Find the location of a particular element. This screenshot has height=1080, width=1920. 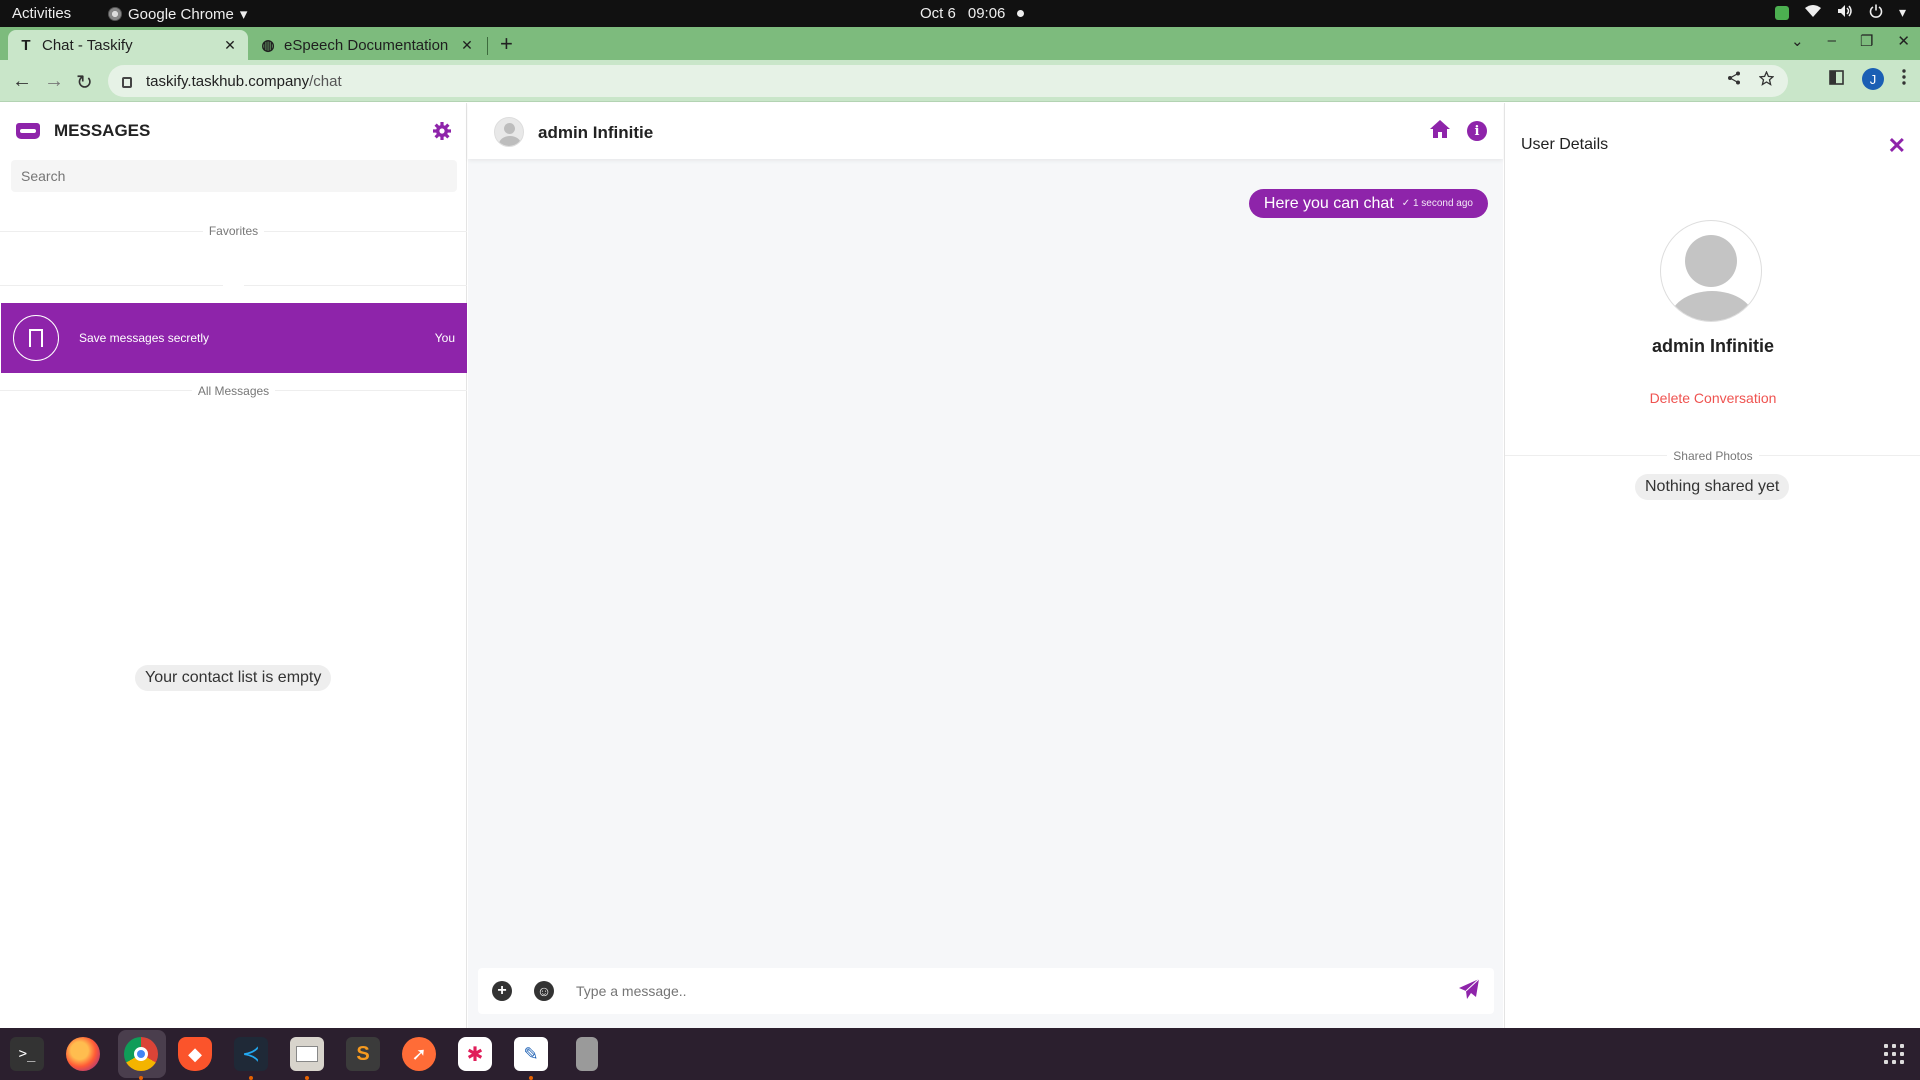

shared-photos-label: Shared Photos is located at coordinates (1712, 456).